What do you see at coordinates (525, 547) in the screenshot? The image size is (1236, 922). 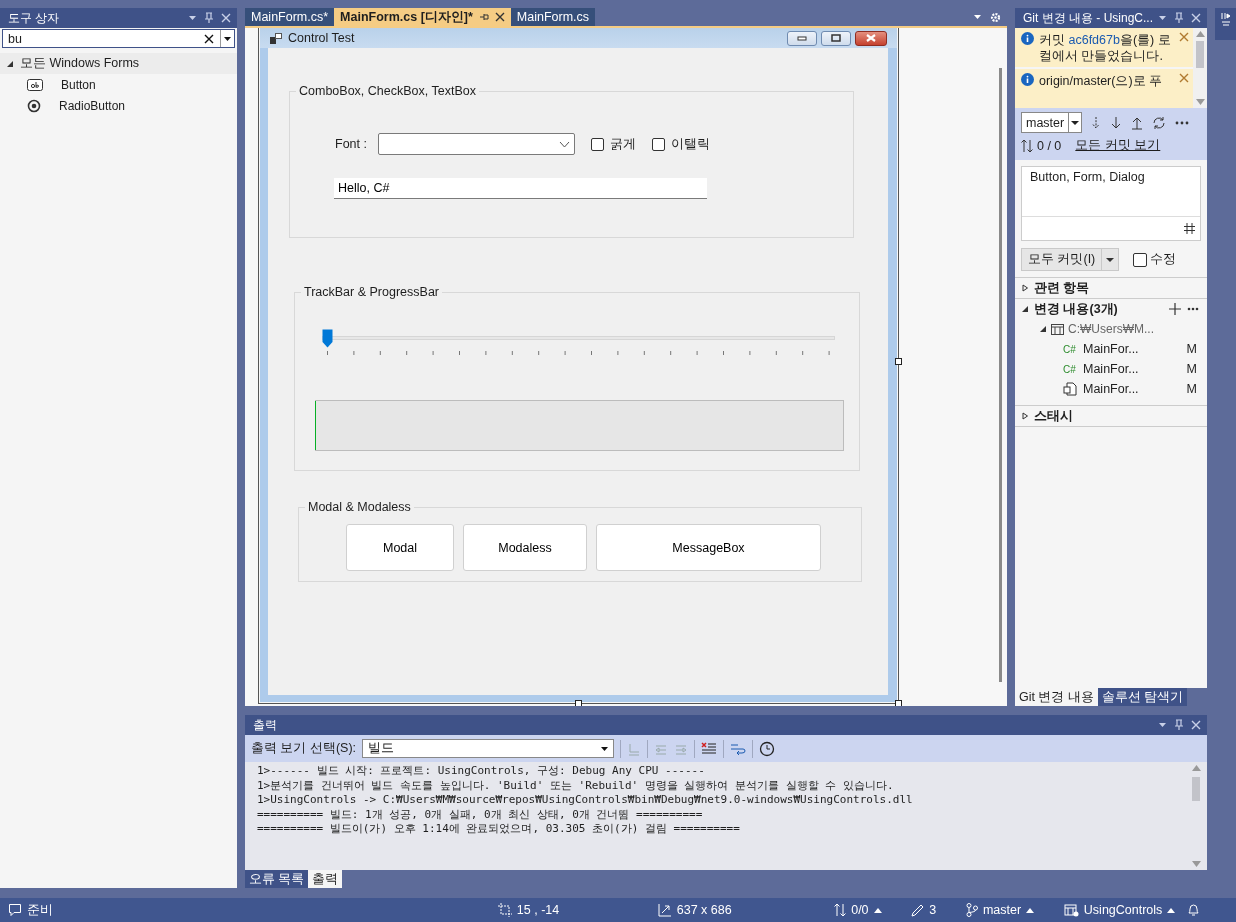 I see `dialog-button: Modaless` at bounding box center [525, 547].